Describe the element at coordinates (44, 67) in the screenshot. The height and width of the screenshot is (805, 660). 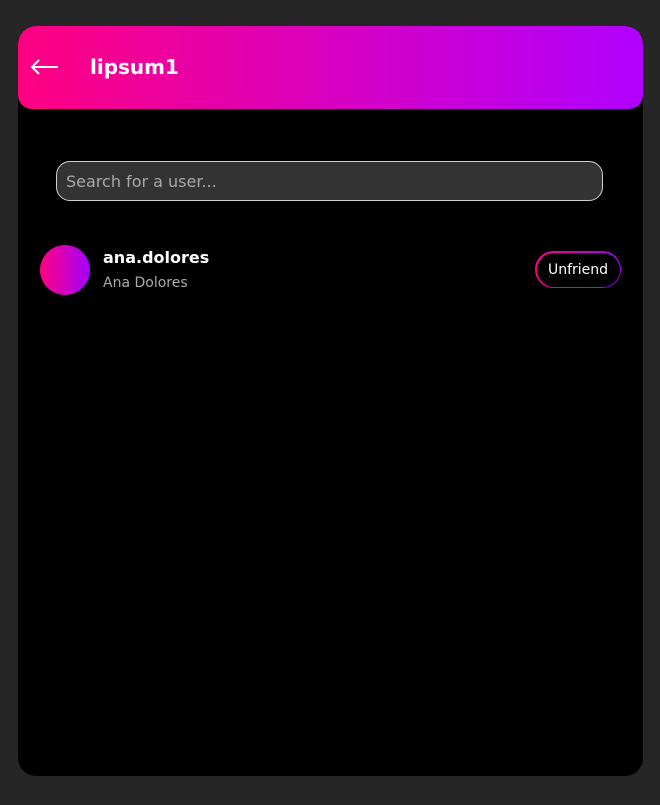
I see `arrow-left-icon` at that location.